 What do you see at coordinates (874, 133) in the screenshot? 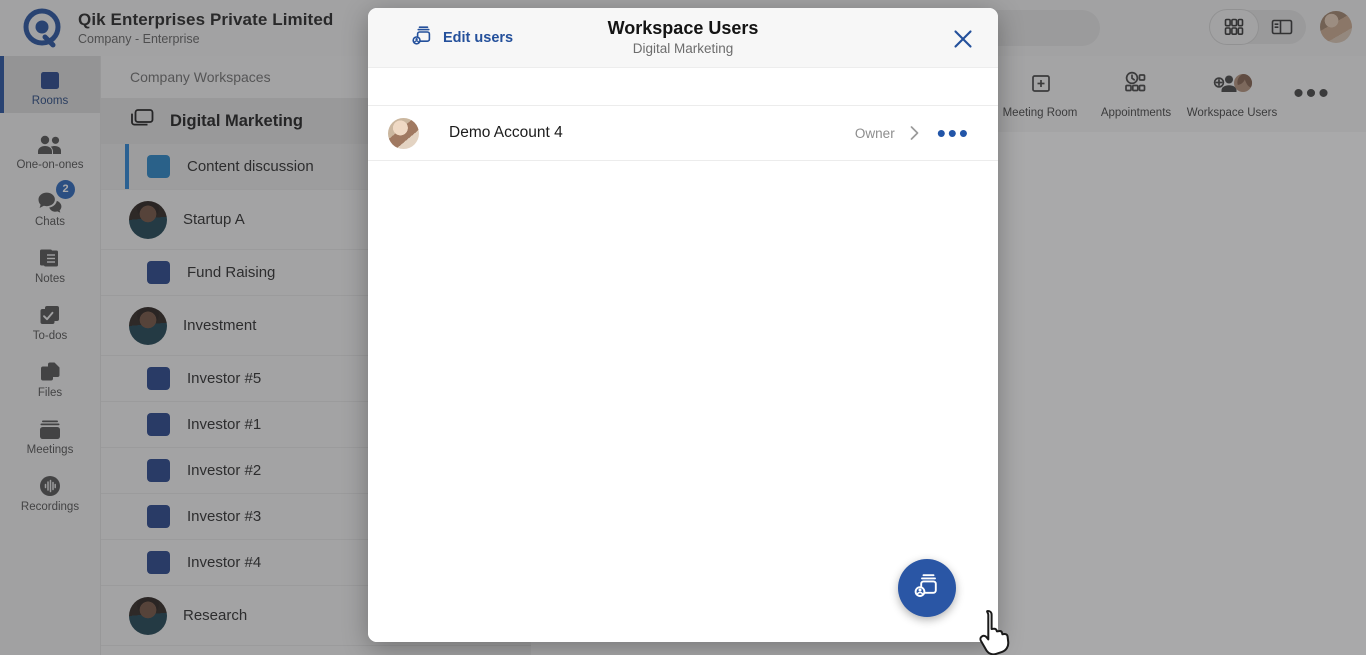
I see `status-badge: Owner` at bounding box center [874, 133].